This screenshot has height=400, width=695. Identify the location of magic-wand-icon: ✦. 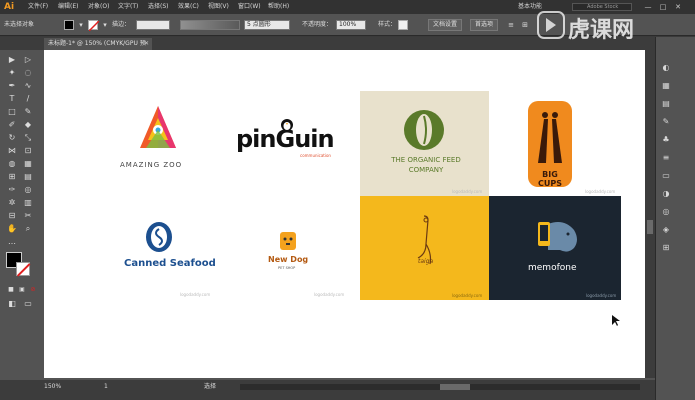
(12, 72).